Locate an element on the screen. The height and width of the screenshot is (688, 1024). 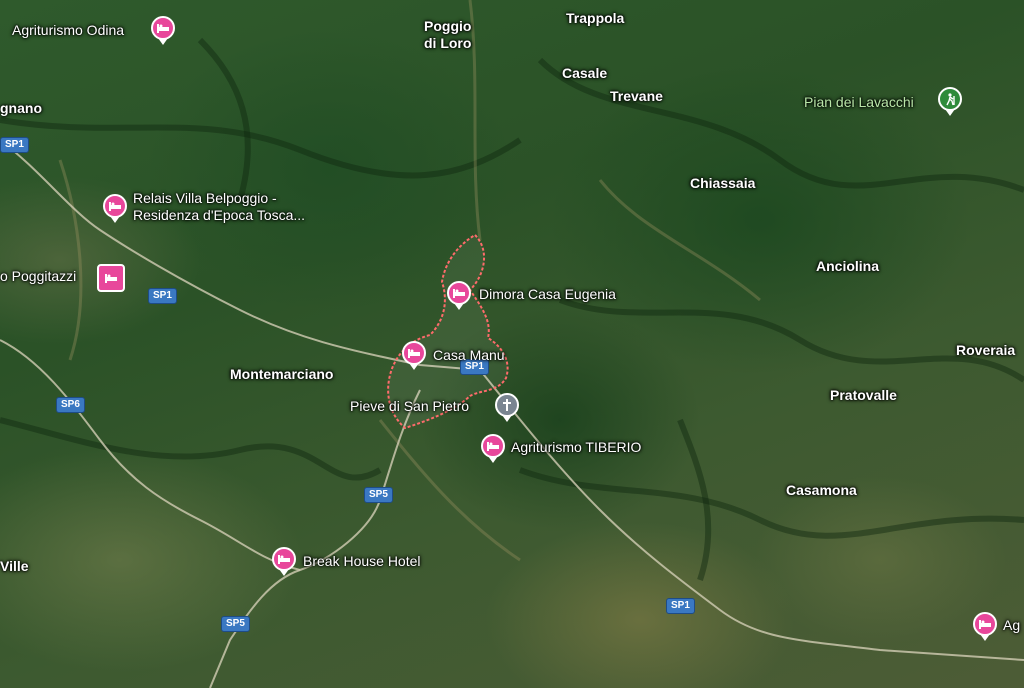
poi-label-casa-manu: Casa Manu is located at coordinates (469, 355).